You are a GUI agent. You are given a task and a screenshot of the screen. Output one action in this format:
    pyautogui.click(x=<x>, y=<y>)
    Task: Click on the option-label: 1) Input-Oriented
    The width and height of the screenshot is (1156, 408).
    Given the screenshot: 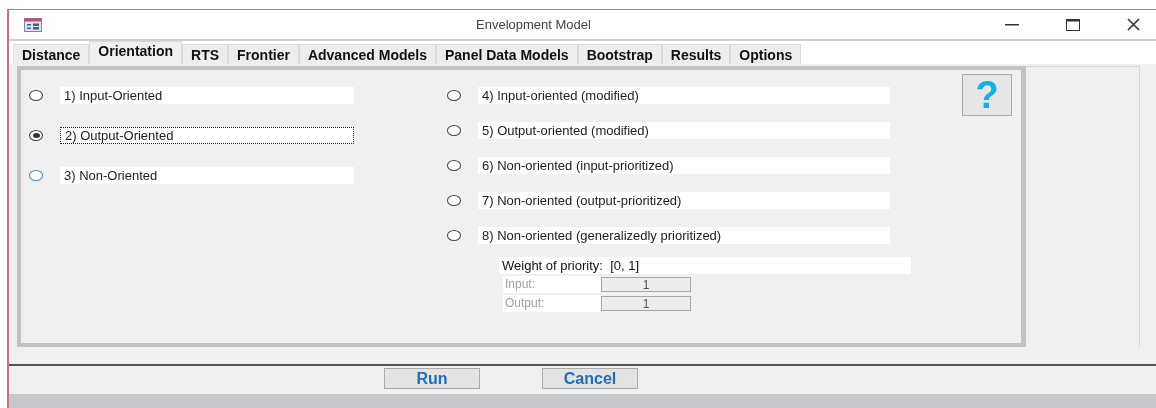 What is the action you would take?
    pyautogui.click(x=207, y=95)
    